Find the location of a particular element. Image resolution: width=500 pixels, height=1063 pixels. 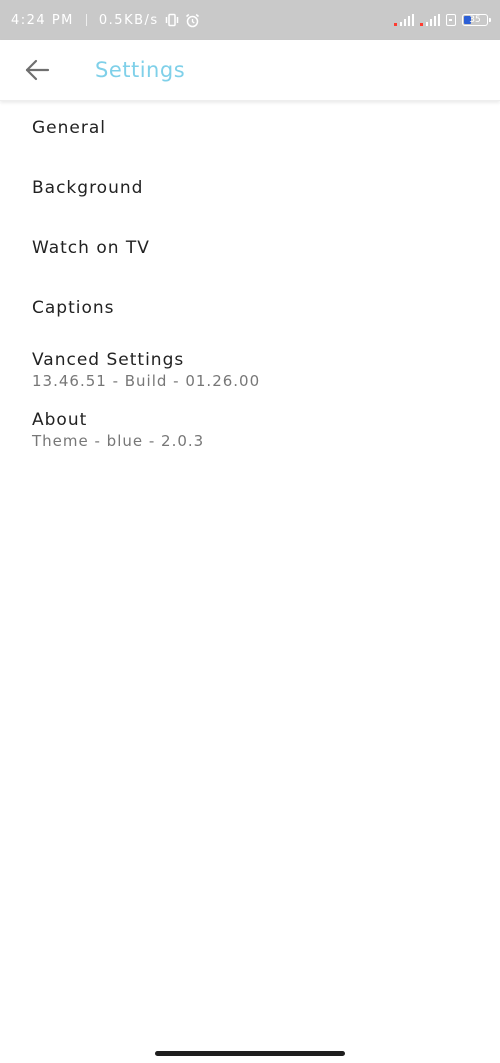

settings-item-summary: Theme - blue - 2.0.3 is located at coordinates (118, 441).